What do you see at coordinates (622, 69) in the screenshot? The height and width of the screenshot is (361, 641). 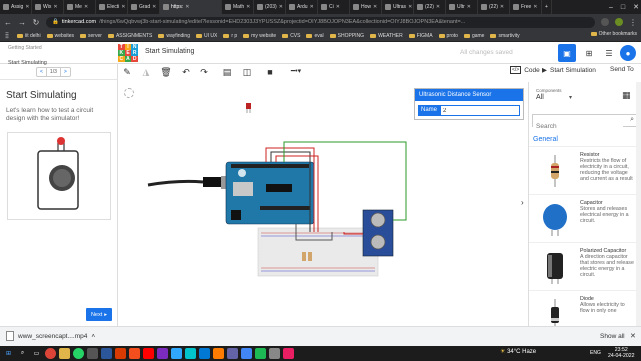 I see `send-to-button: Send To` at bounding box center [622, 69].